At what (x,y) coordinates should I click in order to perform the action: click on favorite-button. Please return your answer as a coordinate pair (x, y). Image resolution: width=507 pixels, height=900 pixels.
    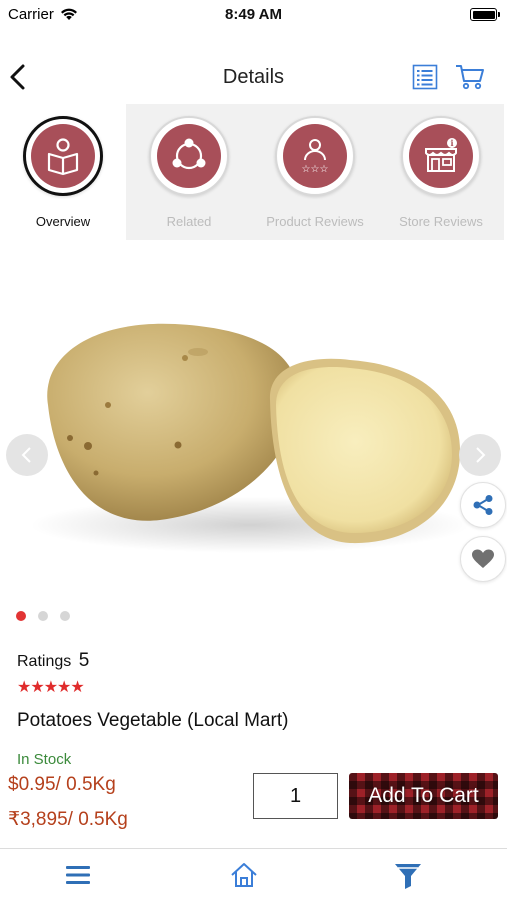
    Looking at the image, I should click on (483, 559).